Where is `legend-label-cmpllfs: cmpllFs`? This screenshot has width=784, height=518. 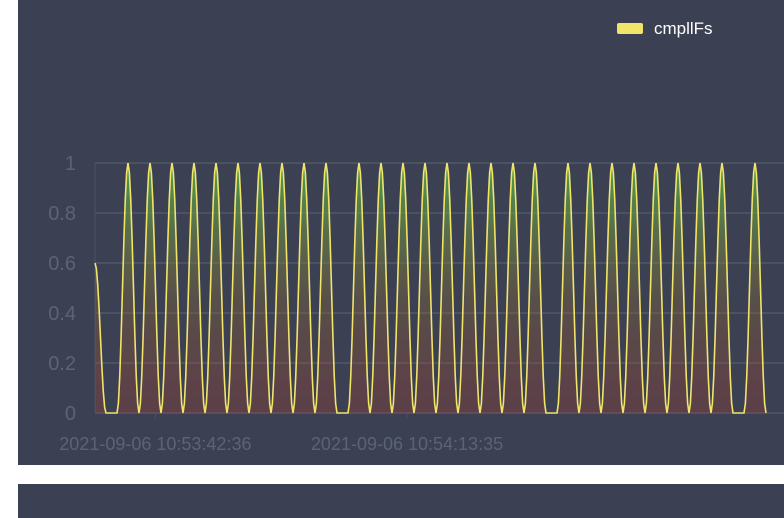
legend-label-cmpllfs: cmpllFs is located at coordinates (683, 28).